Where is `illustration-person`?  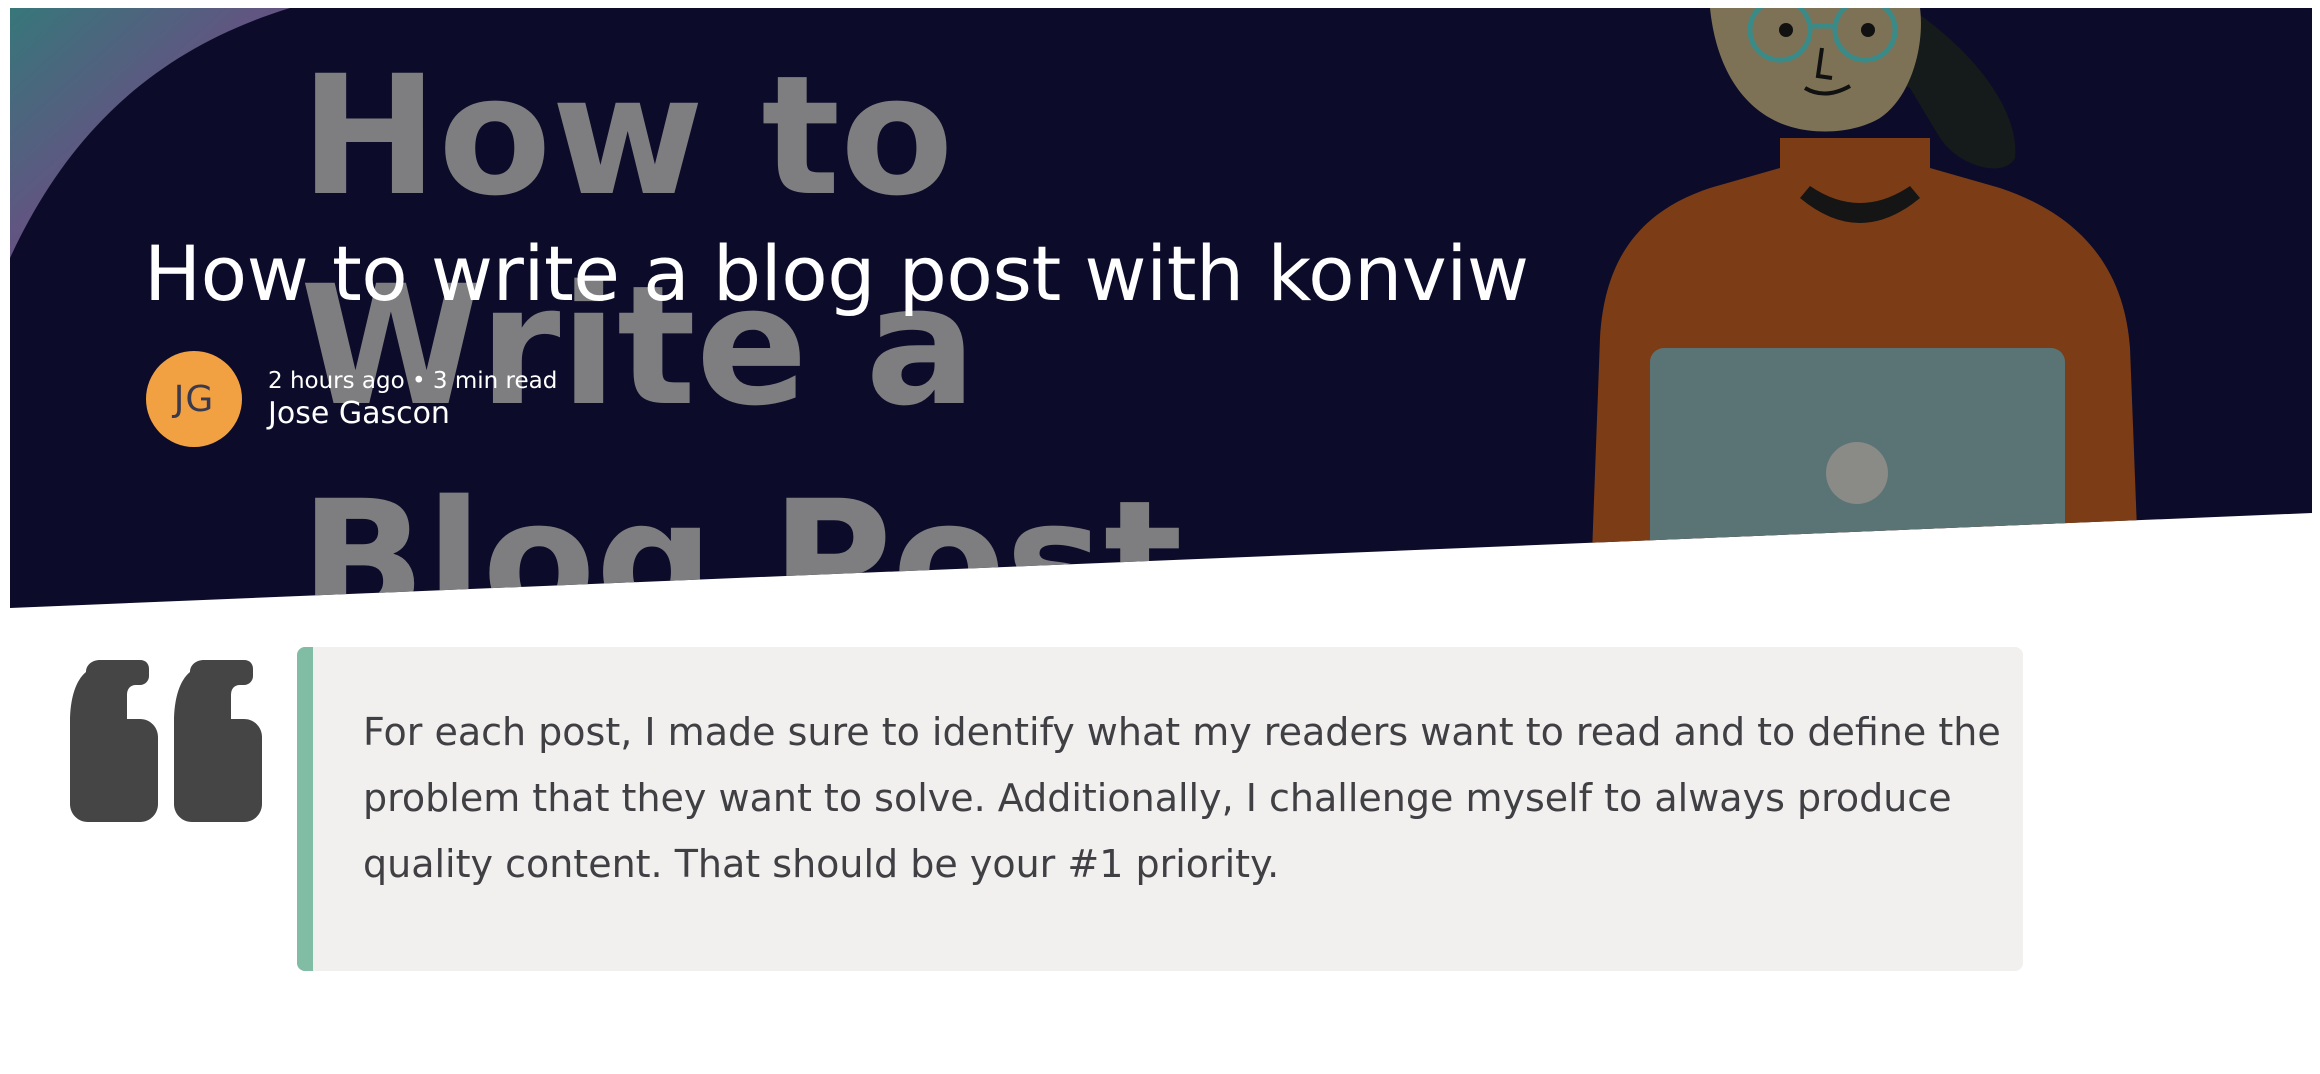
illustration-person is located at coordinates (1865, 308).